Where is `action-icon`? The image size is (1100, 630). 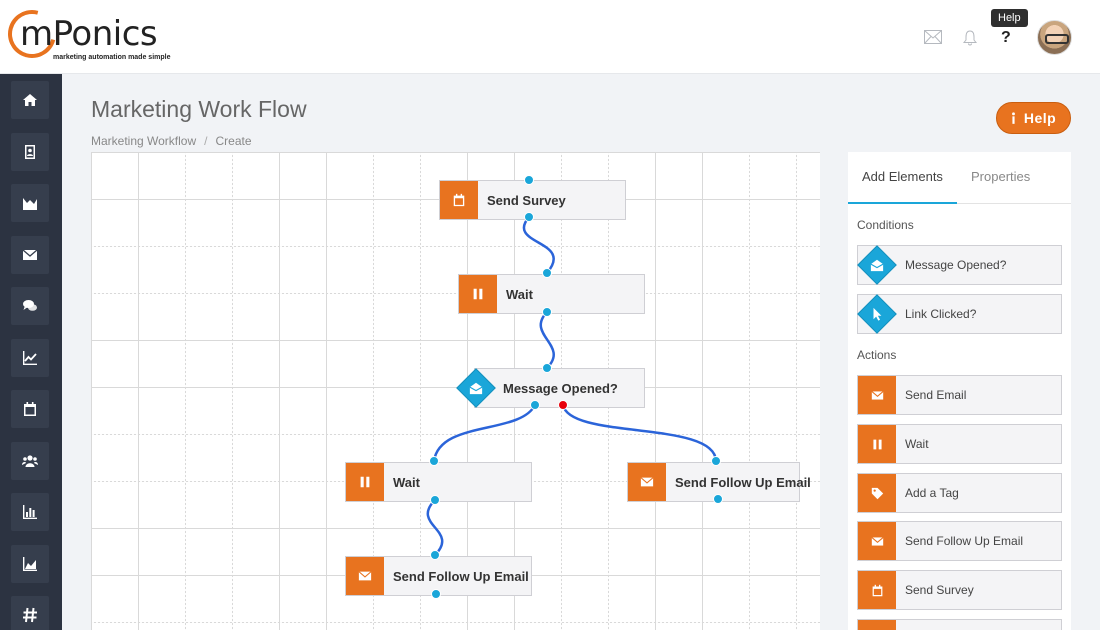 action-icon is located at coordinates (877, 624).